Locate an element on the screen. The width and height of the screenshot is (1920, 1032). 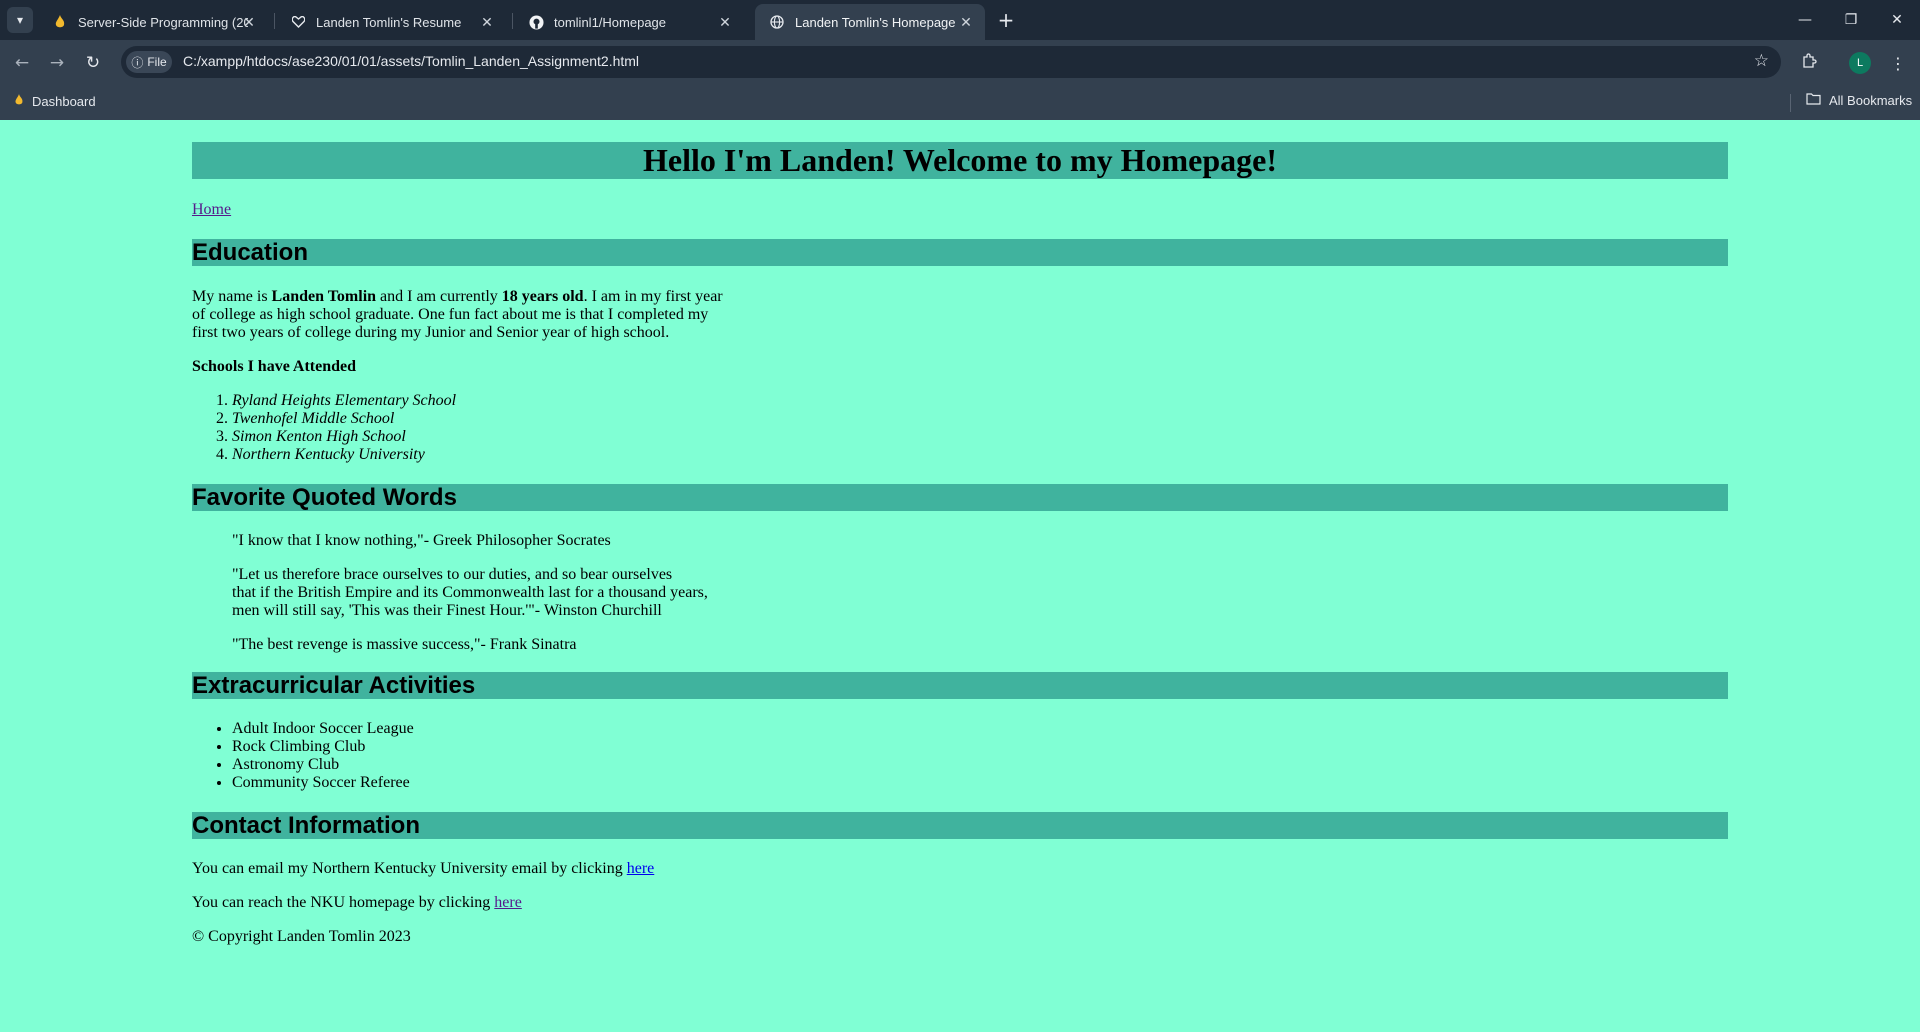
activities-heading: Extracurricular Activities is located at coordinates (960, 685).